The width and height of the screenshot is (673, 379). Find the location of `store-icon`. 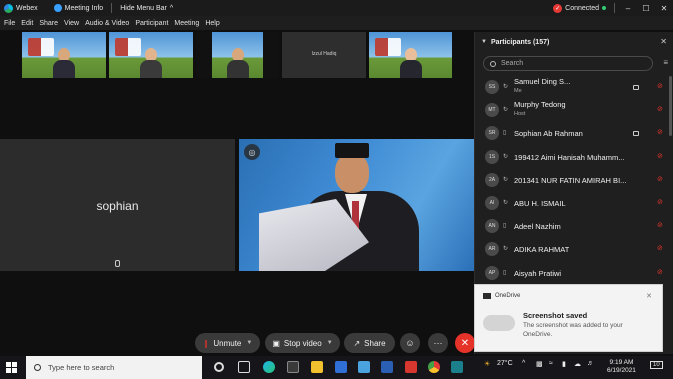

store-icon is located at coordinates (293, 367).